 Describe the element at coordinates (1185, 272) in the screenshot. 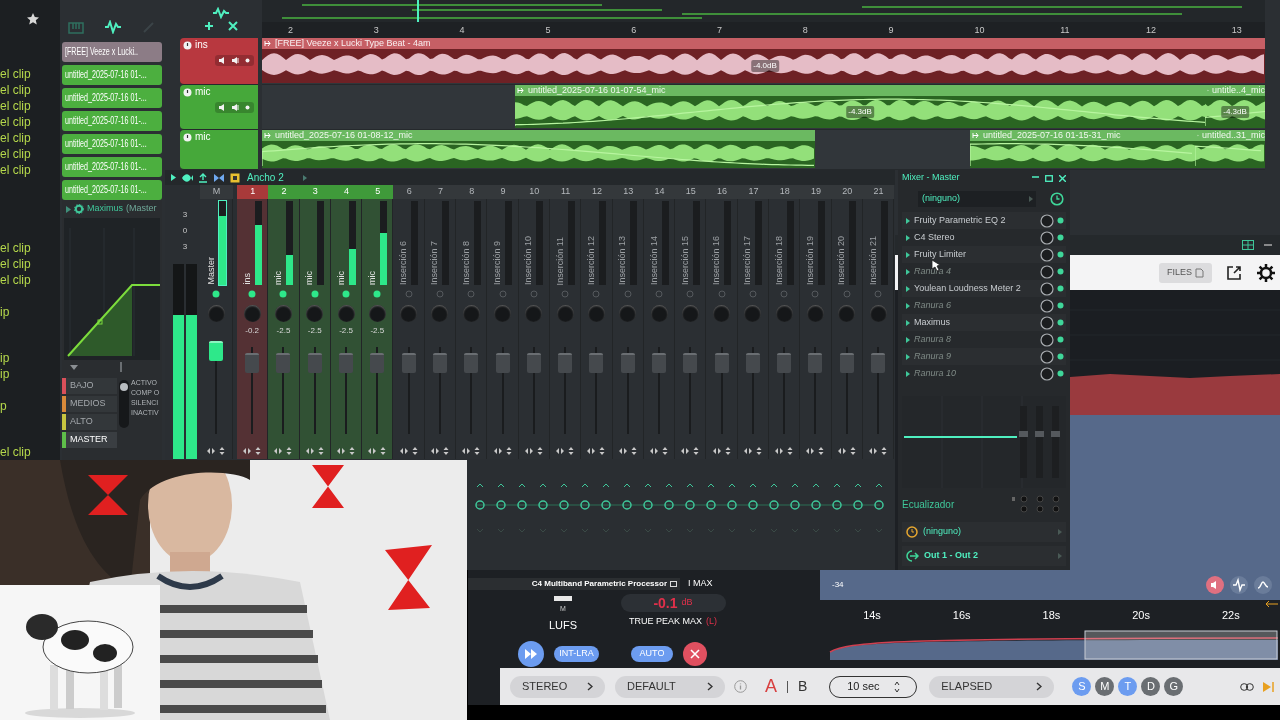

I see `files-button: FILES` at that location.